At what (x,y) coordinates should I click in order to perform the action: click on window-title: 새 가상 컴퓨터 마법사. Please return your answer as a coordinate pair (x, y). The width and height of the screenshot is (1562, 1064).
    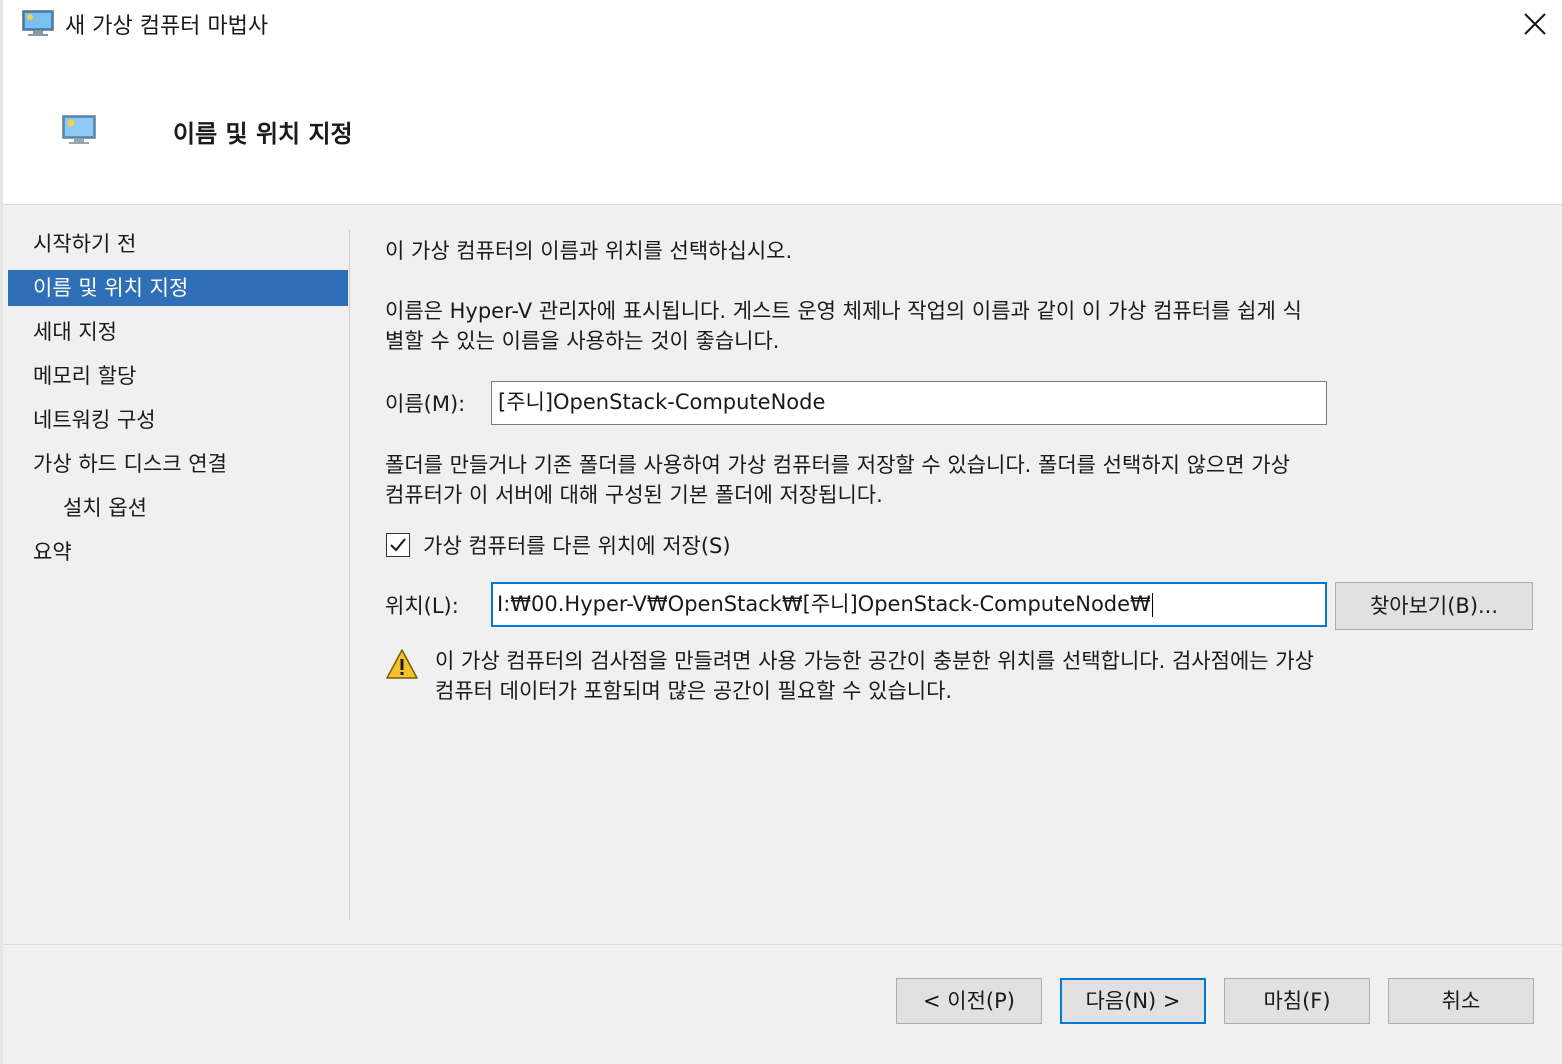
    Looking at the image, I should click on (167, 26).